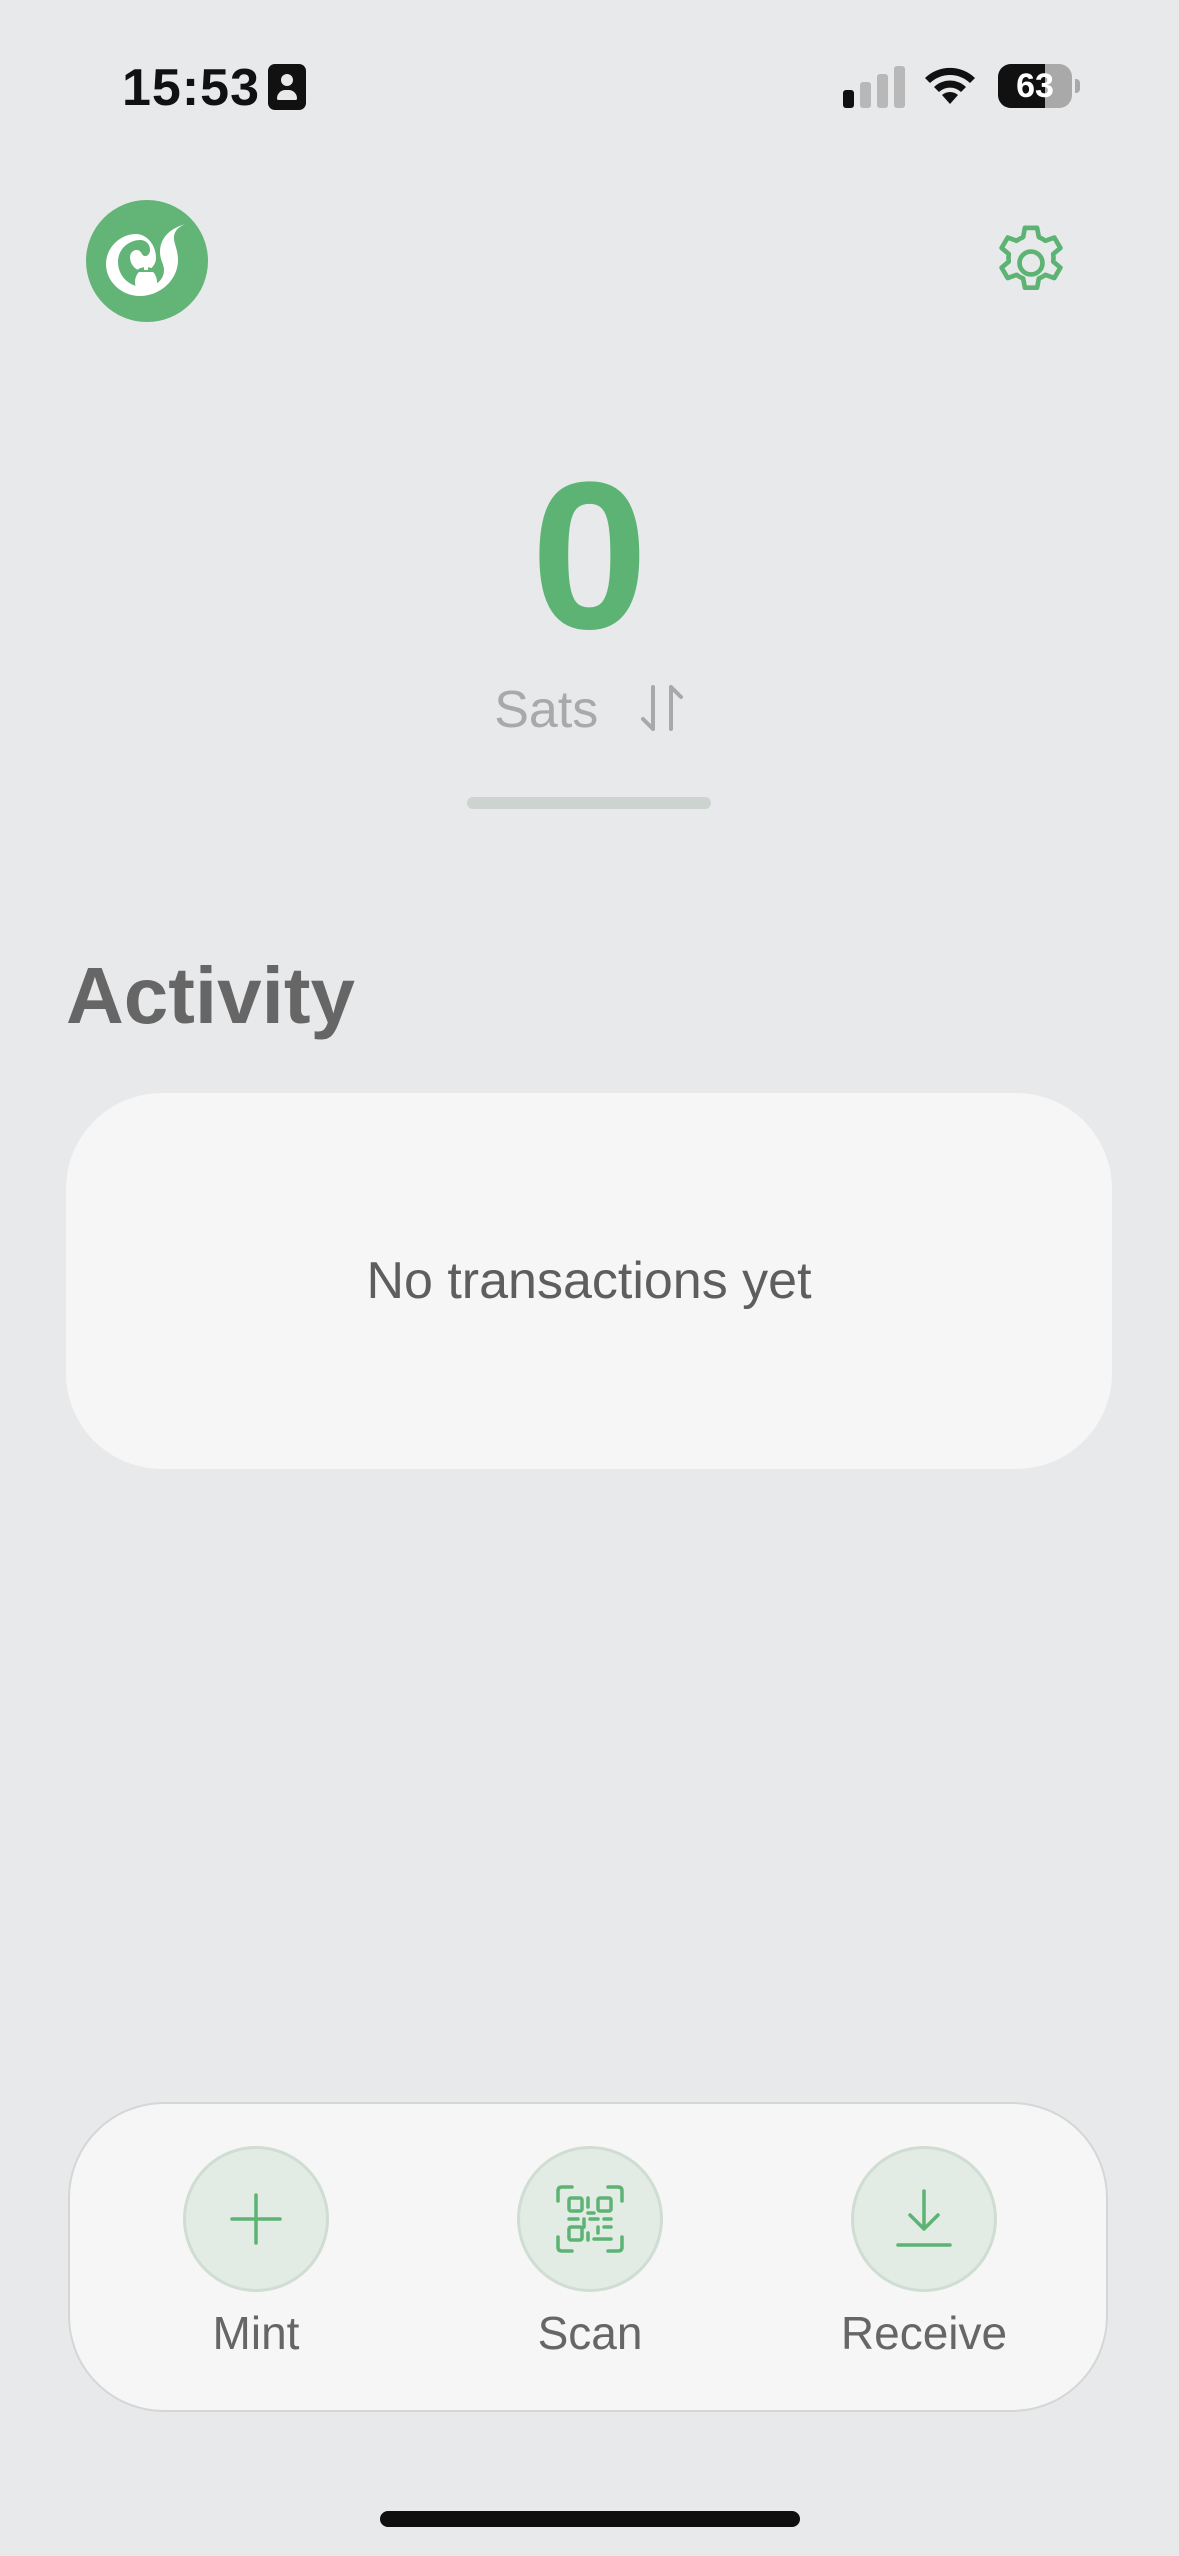 The width and height of the screenshot is (1179, 2556). Describe the element at coordinates (191, 88) in the screenshot. I see `status-time: 15:53` at that location.